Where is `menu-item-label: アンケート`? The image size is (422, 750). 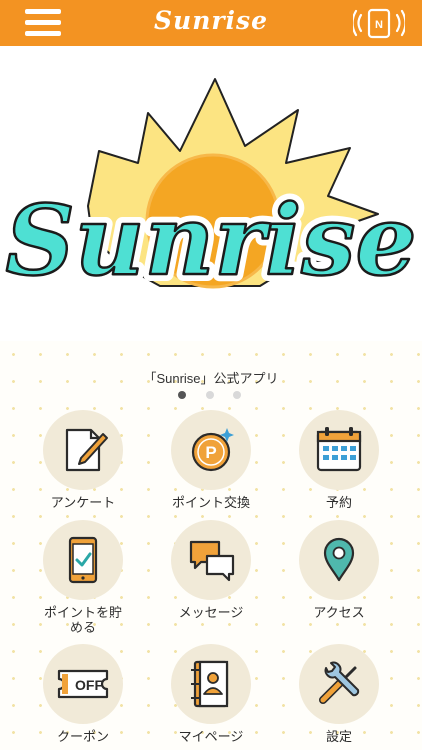
menu-item-label: アンケート is located at coordinates (83, 502).